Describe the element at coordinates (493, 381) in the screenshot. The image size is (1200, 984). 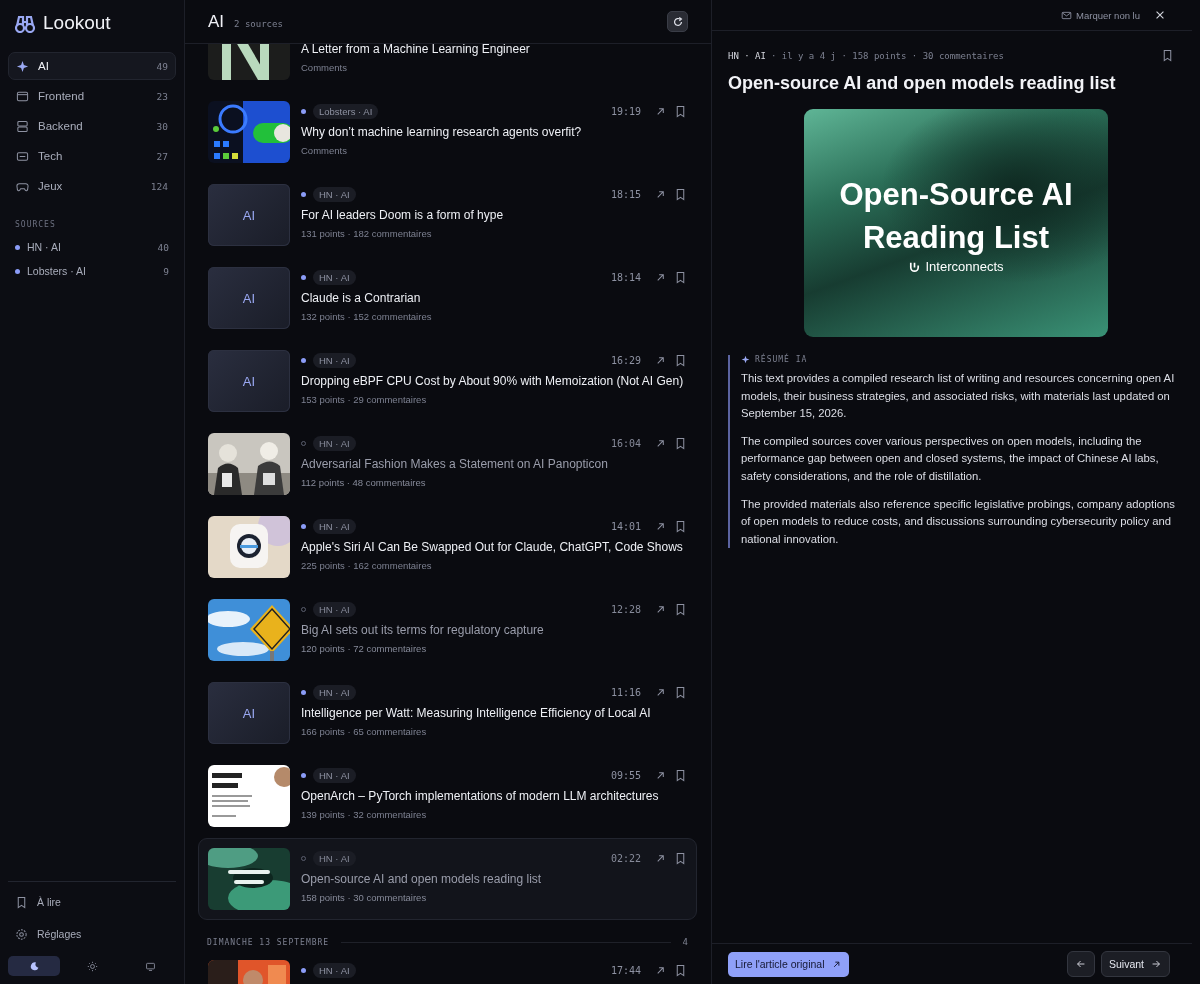
I see `article-title: Dropping eBPF CPU Cost by About 90% with Memoization (Not AI Gen)` at that location.